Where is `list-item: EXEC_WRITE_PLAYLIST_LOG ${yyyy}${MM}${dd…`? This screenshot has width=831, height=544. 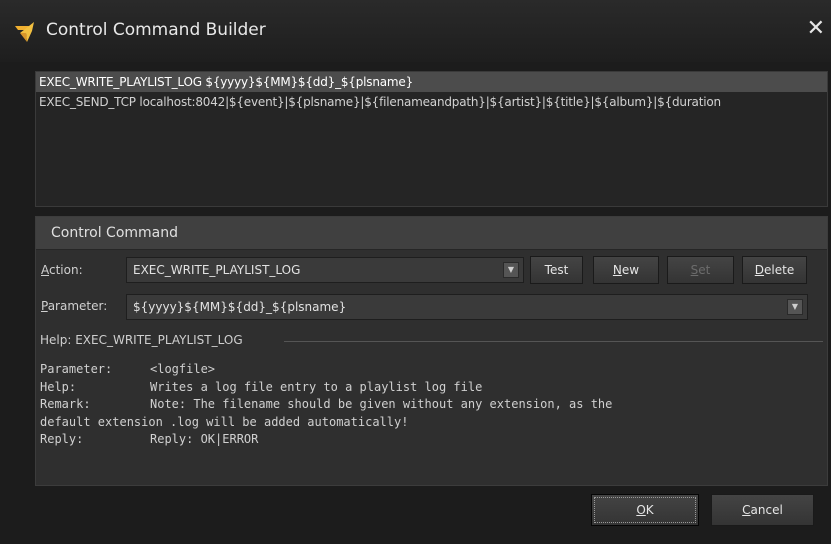 list-item: EXEC_WRITE_PLAYLIST_LOG ${yyyy}${MM}${dd… is located at coordinates (431, 82).